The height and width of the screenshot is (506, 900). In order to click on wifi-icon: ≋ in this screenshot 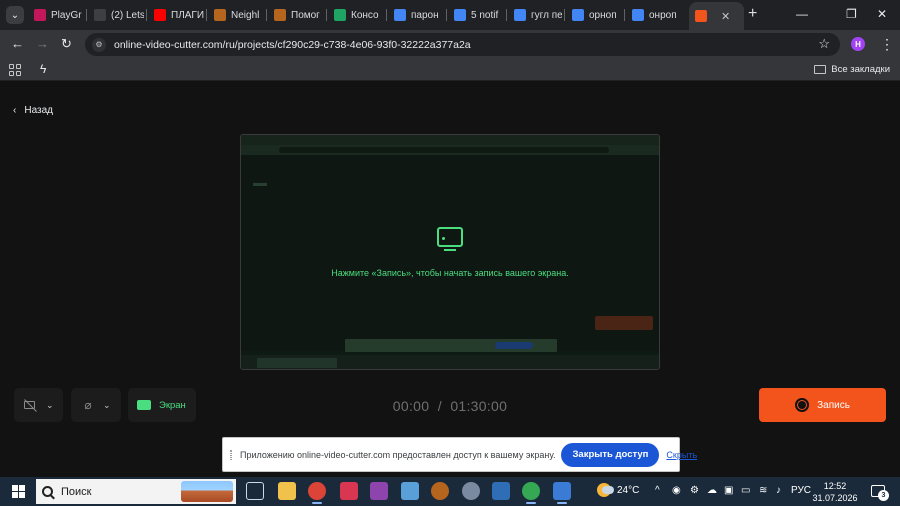, I will do `click(763, 490)`.